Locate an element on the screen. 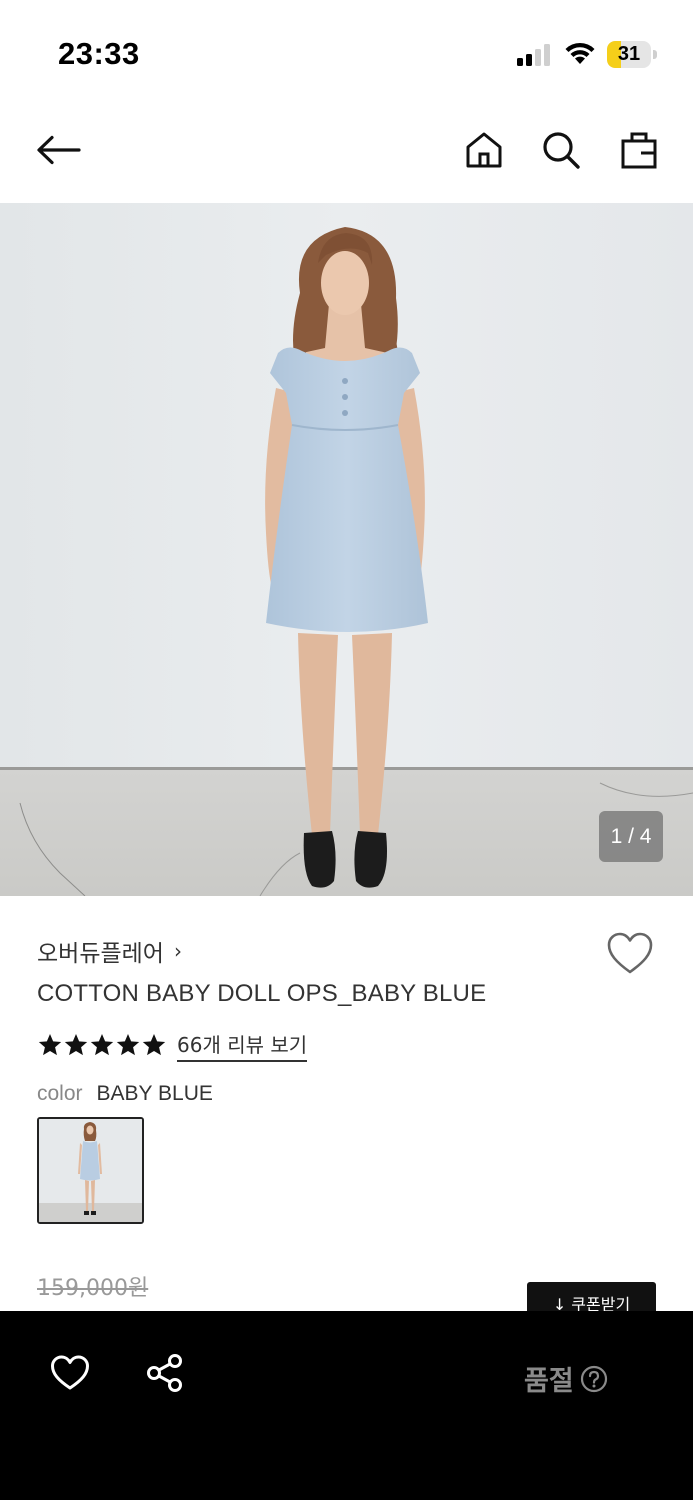 The width and height of the screenshot is (693, 1500). chevron-right-icon: › is located at coordinates (177, 951).